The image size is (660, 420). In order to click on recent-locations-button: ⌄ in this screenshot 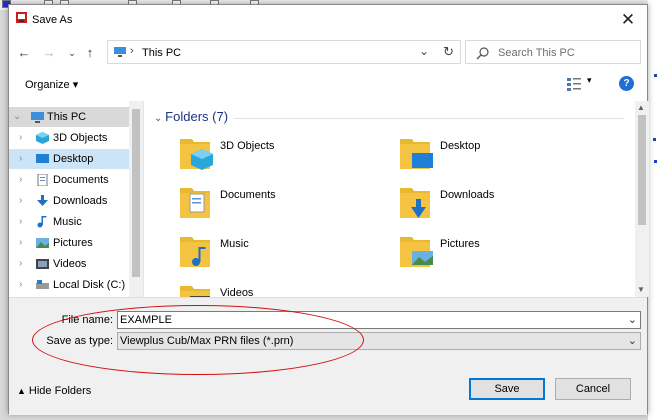, I will do `click(72, 53)`.